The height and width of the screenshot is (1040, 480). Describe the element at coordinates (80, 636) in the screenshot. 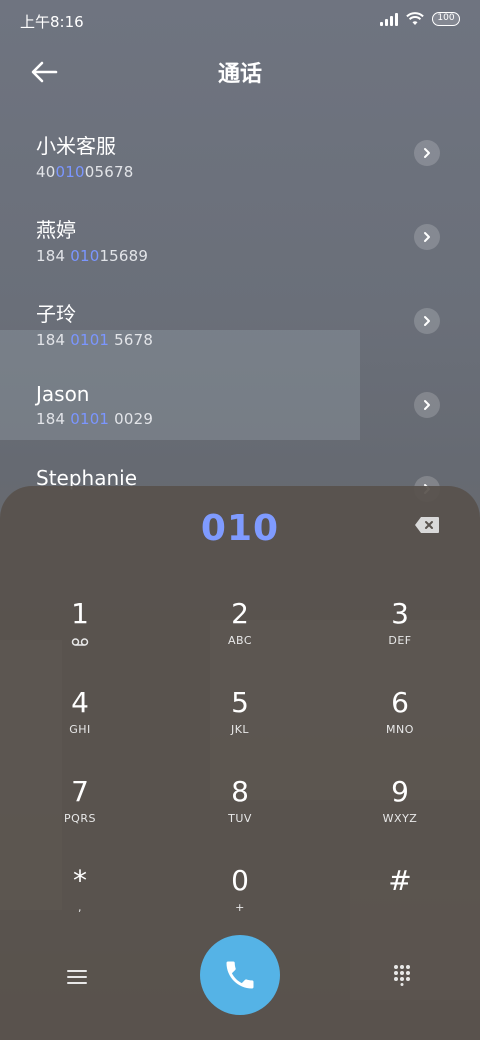

I see `key-1: 1` at that location.